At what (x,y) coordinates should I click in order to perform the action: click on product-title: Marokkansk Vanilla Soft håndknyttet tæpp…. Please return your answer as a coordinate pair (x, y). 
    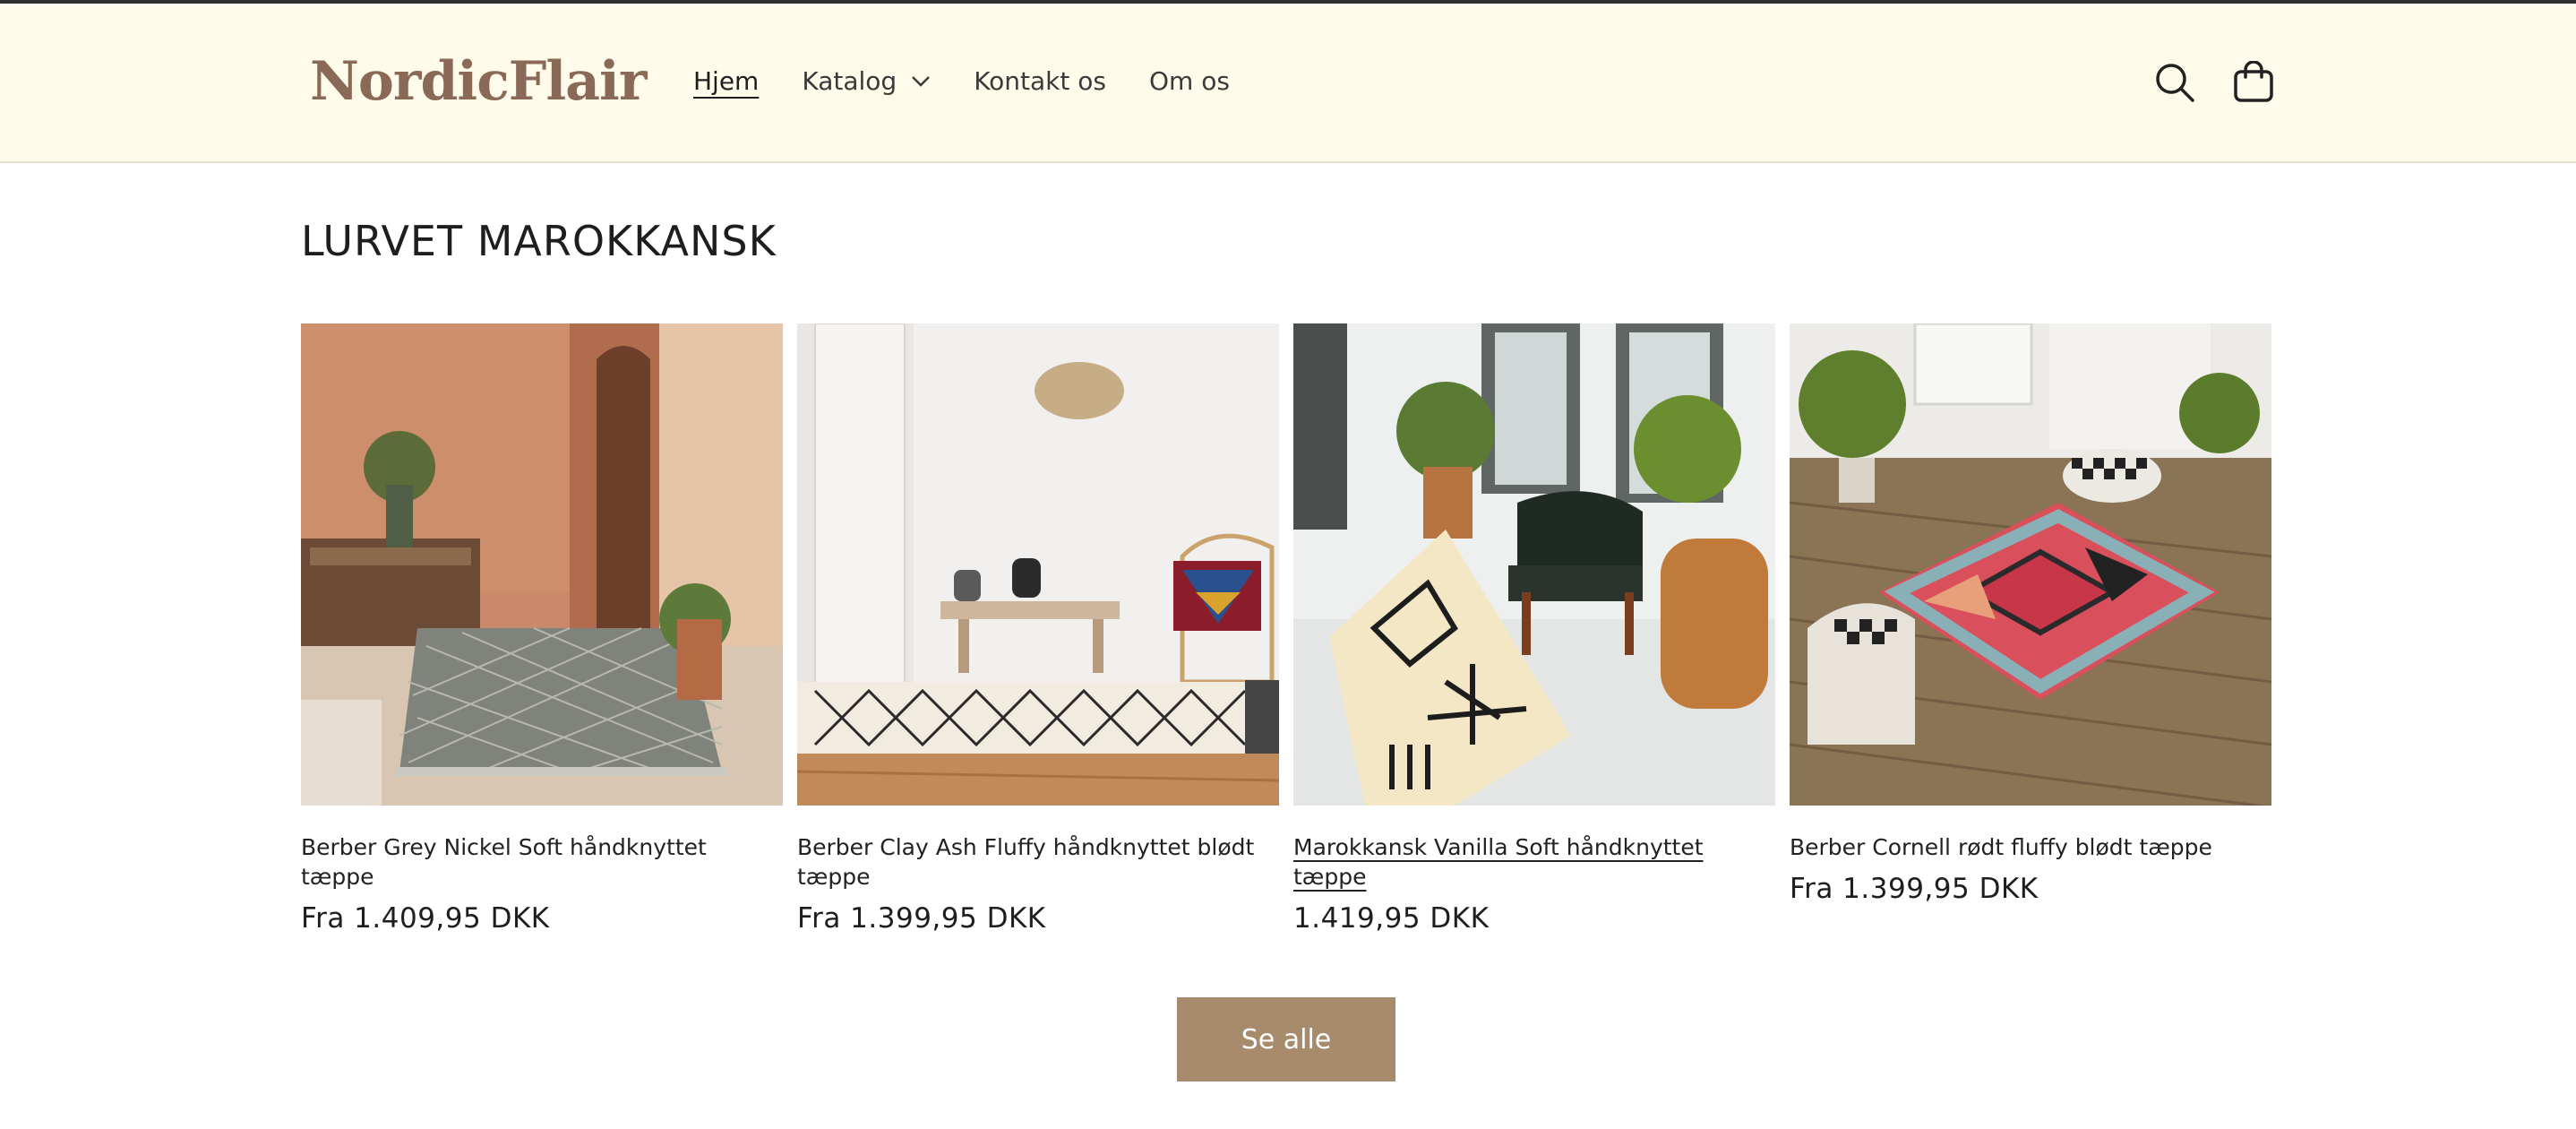
    Looking at the image, I should click on (1534, 862).